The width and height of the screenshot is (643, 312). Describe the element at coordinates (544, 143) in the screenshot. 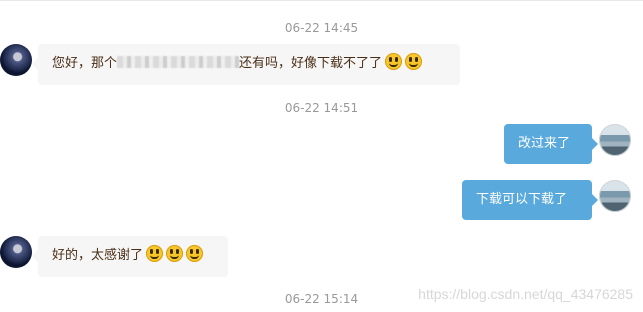

I see `message-text: 改过来了` at that location.